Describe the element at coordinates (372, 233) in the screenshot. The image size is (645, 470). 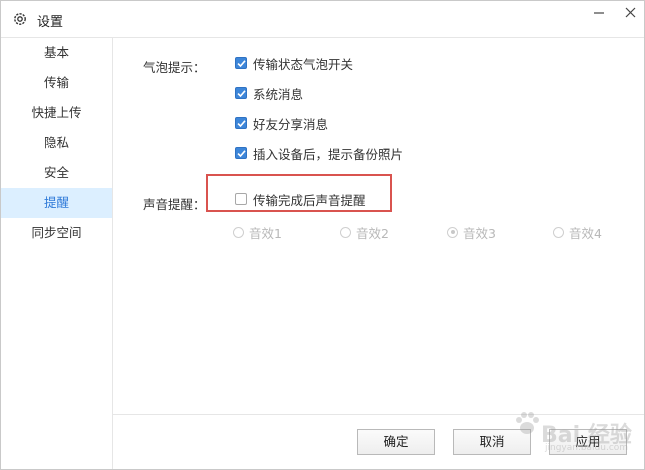
I see `radio-label: 音效2` at that location.